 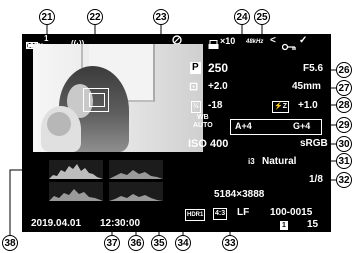 What do you see at coordinates (195, 215) in the screenshot?
I see `hdr-badge: HDR1` at bounding box center [195, 215].